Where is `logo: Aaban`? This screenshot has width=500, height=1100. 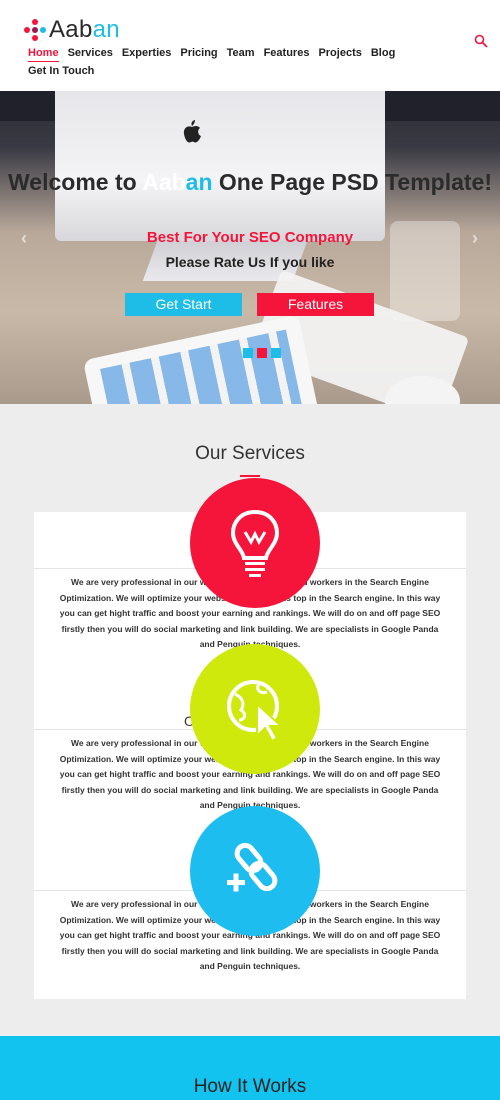
logo: Aaban is located at coordinates (72, 30).